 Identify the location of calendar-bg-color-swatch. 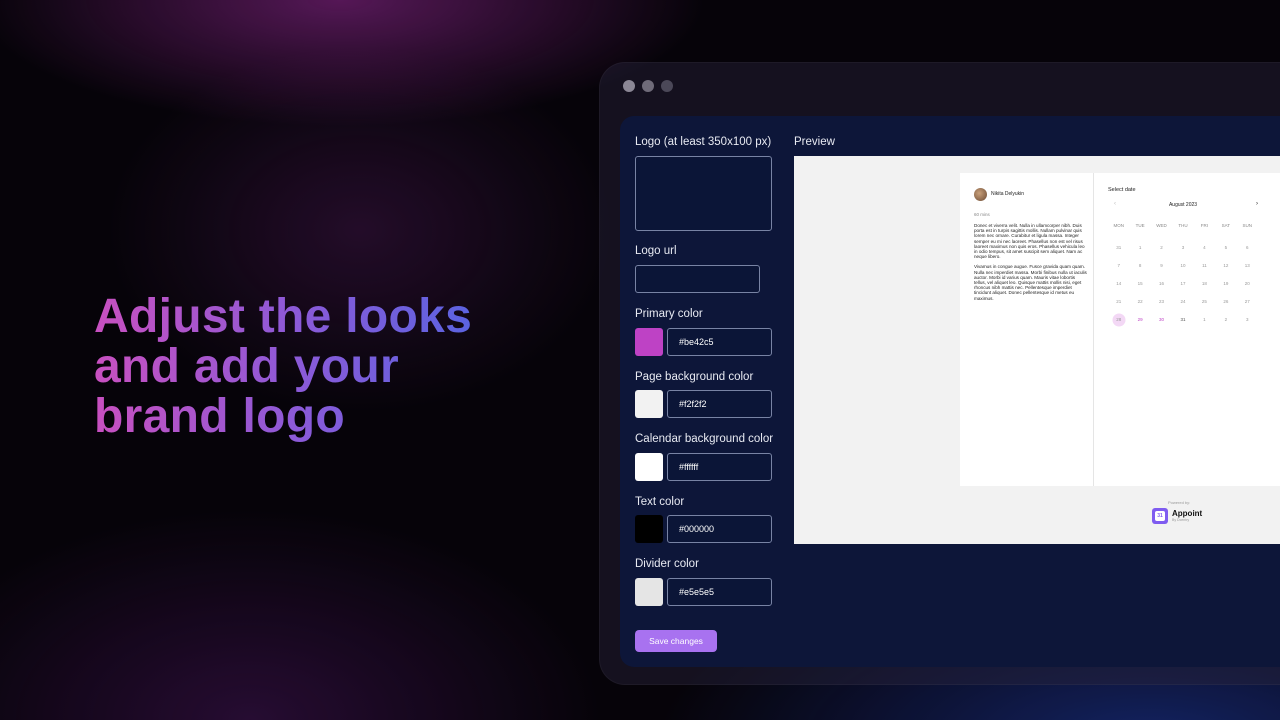
(649, 467).